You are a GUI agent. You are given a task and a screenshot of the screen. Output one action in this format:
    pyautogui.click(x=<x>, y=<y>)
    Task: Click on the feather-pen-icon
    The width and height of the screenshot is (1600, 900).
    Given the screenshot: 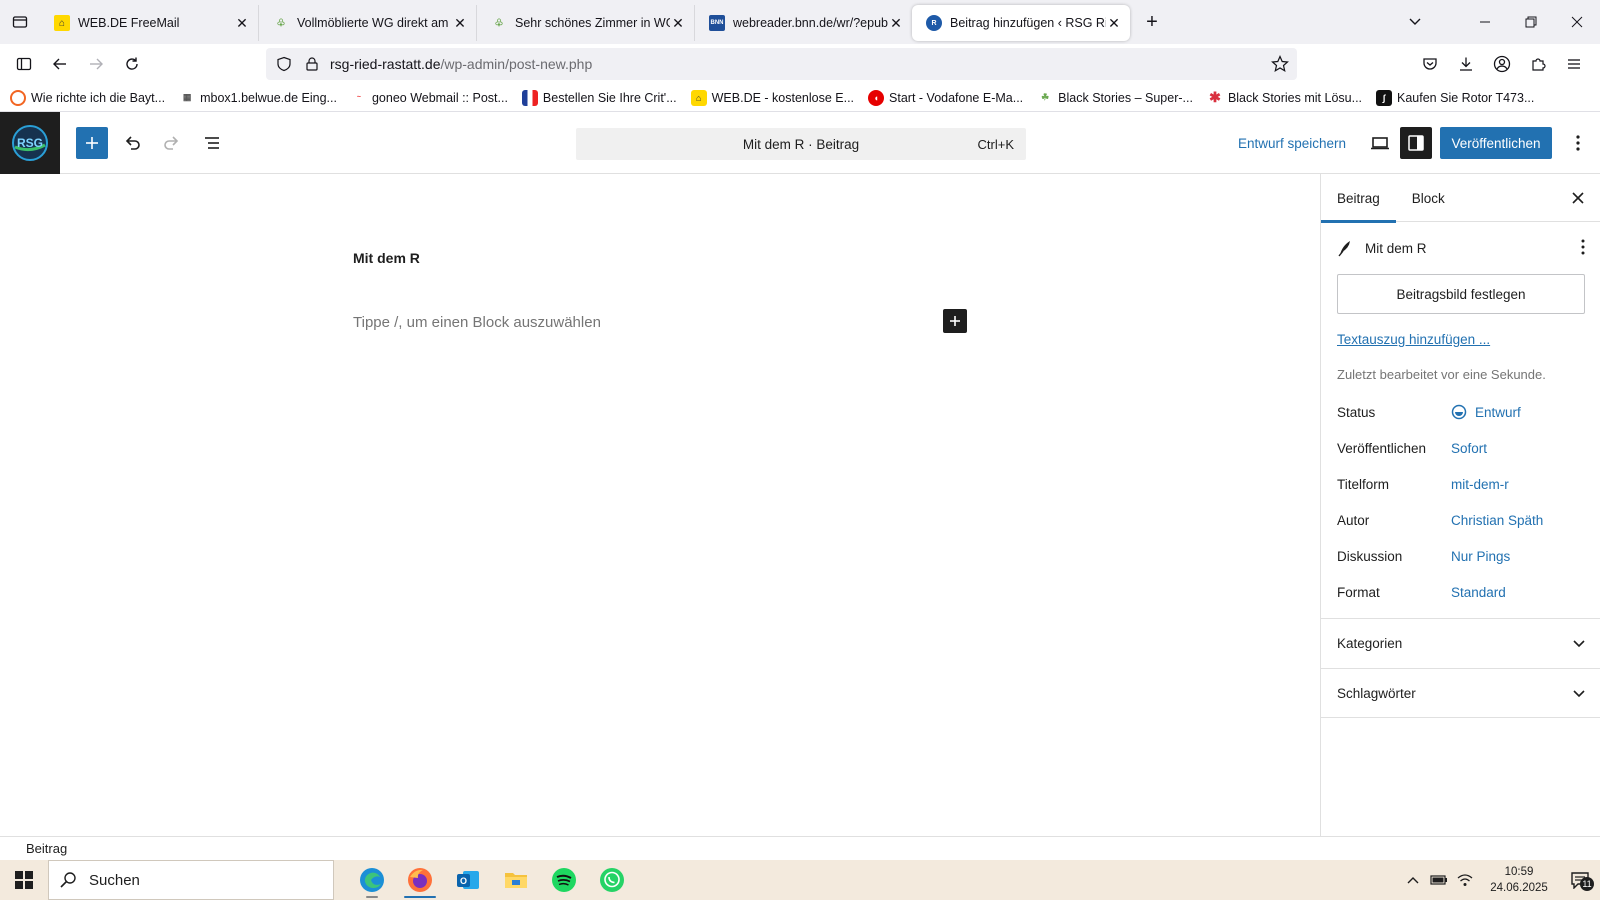 What is the action you would take?
    pyautogui.click(x=1344, y=249)
    